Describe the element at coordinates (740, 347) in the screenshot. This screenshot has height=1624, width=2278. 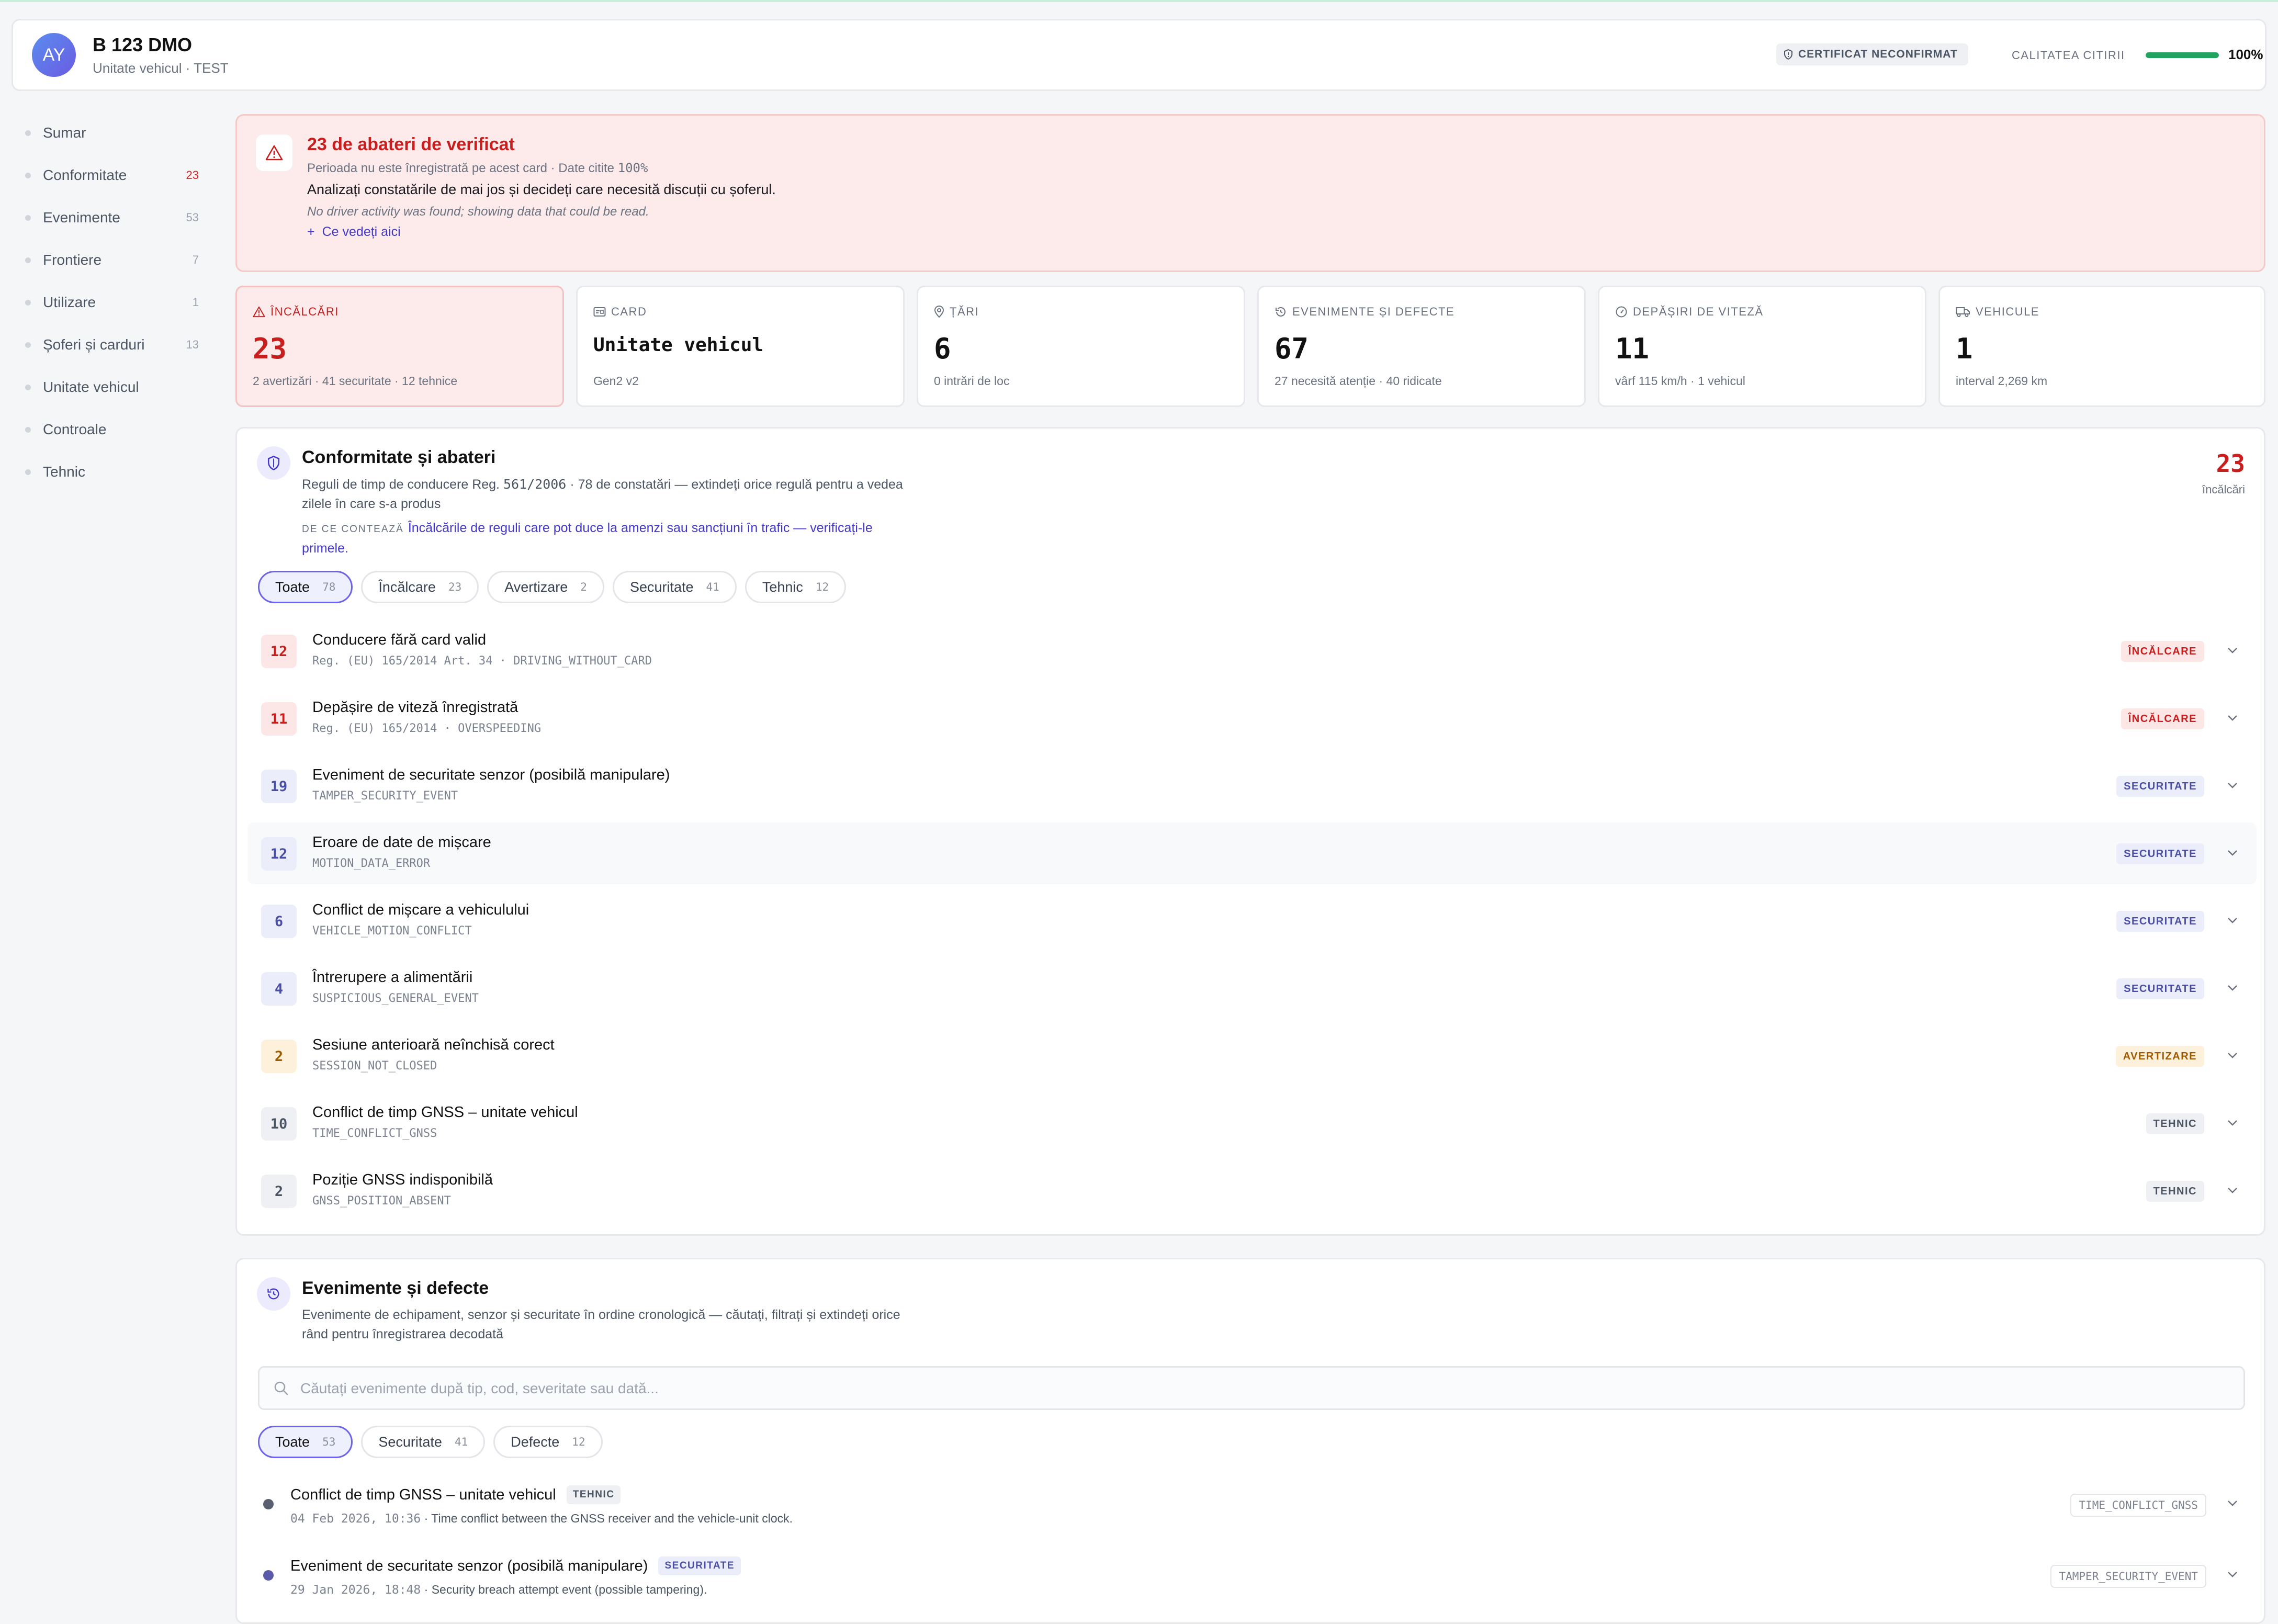
I see `stat-card-card: Card Unitate vehicul Gen2 v2` at that location.